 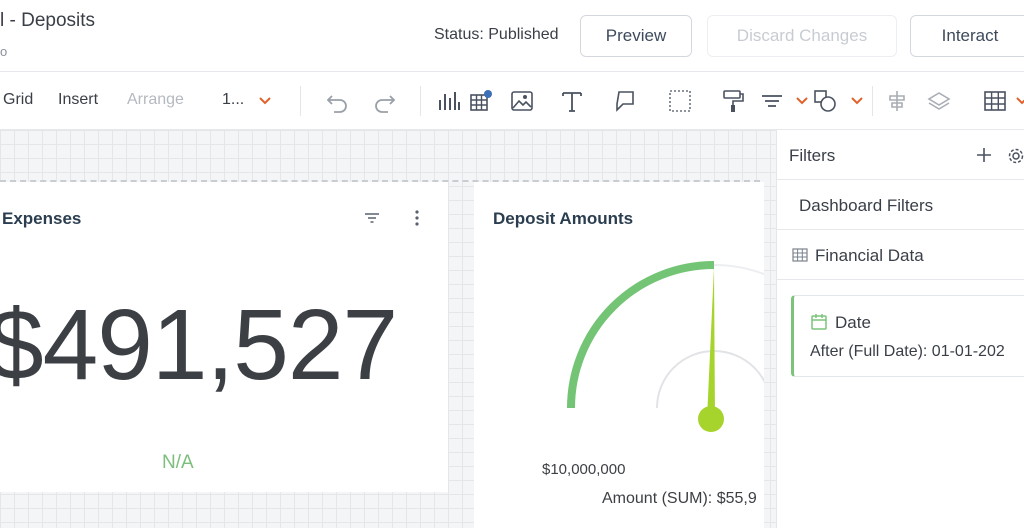 I want to click on date-filter-title: Date, so click(x=853, y=322).